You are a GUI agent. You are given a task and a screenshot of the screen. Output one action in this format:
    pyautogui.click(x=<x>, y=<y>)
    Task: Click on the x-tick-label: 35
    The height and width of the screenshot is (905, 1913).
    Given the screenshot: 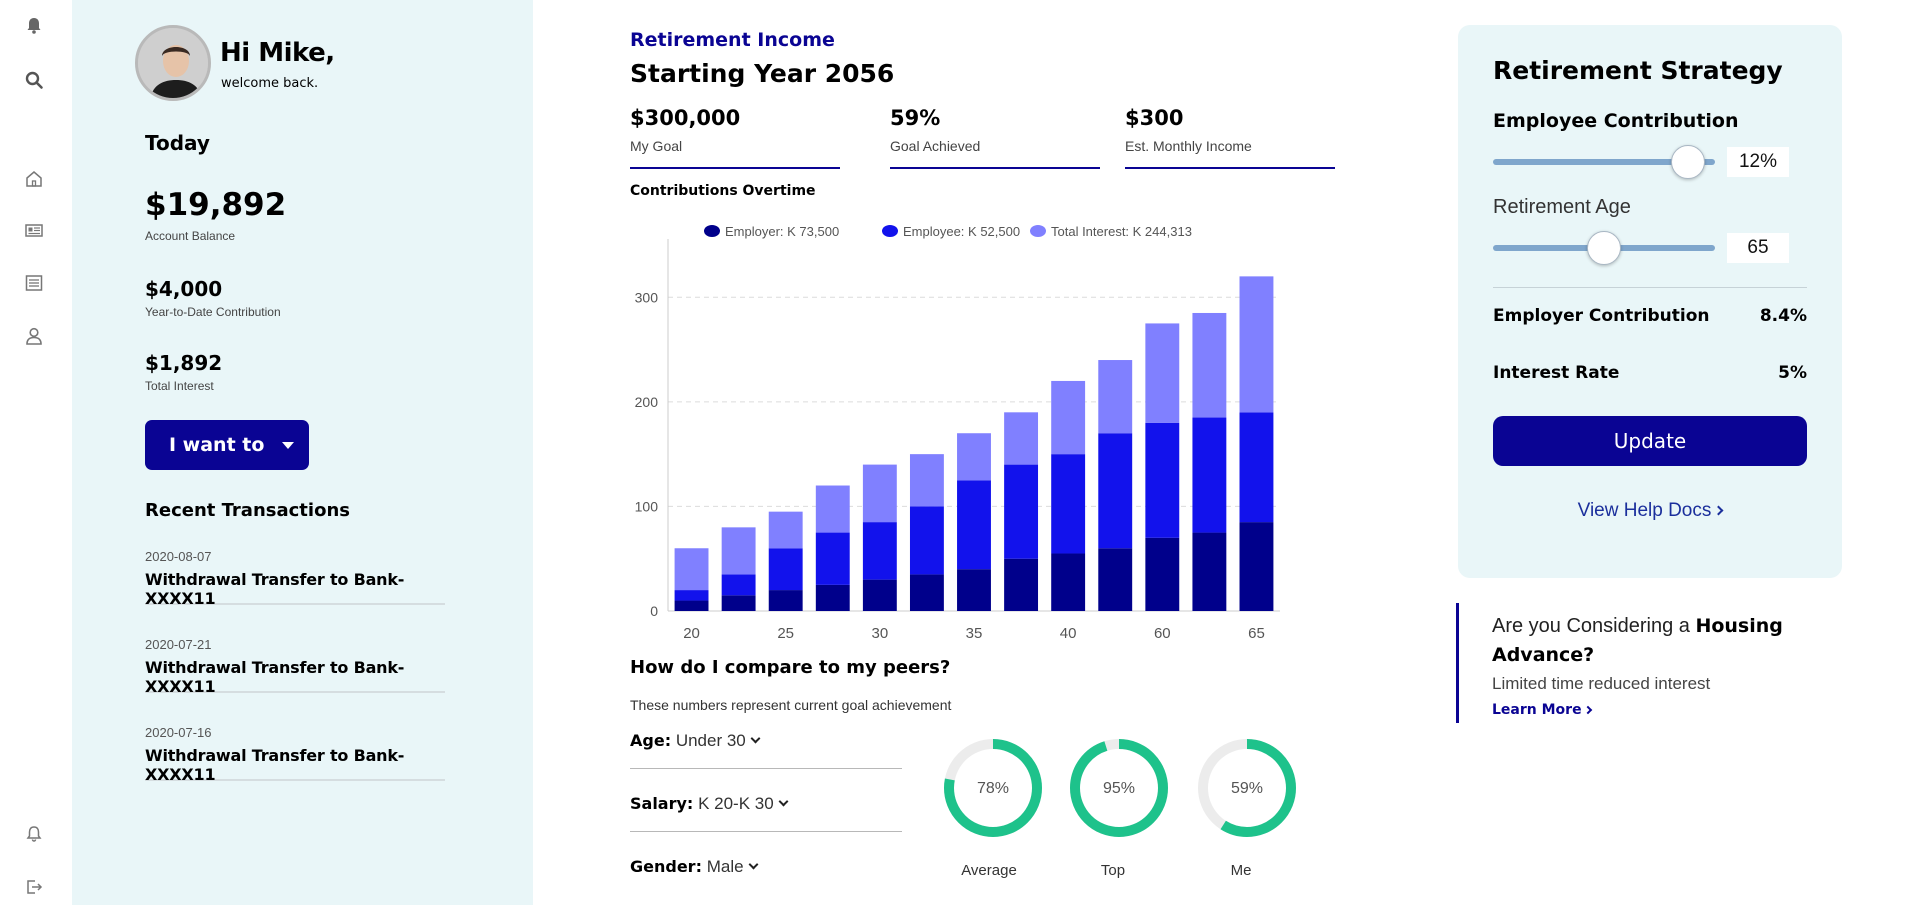 What is the action you would take?
    pyautogui.click(x=974, y=633)
    